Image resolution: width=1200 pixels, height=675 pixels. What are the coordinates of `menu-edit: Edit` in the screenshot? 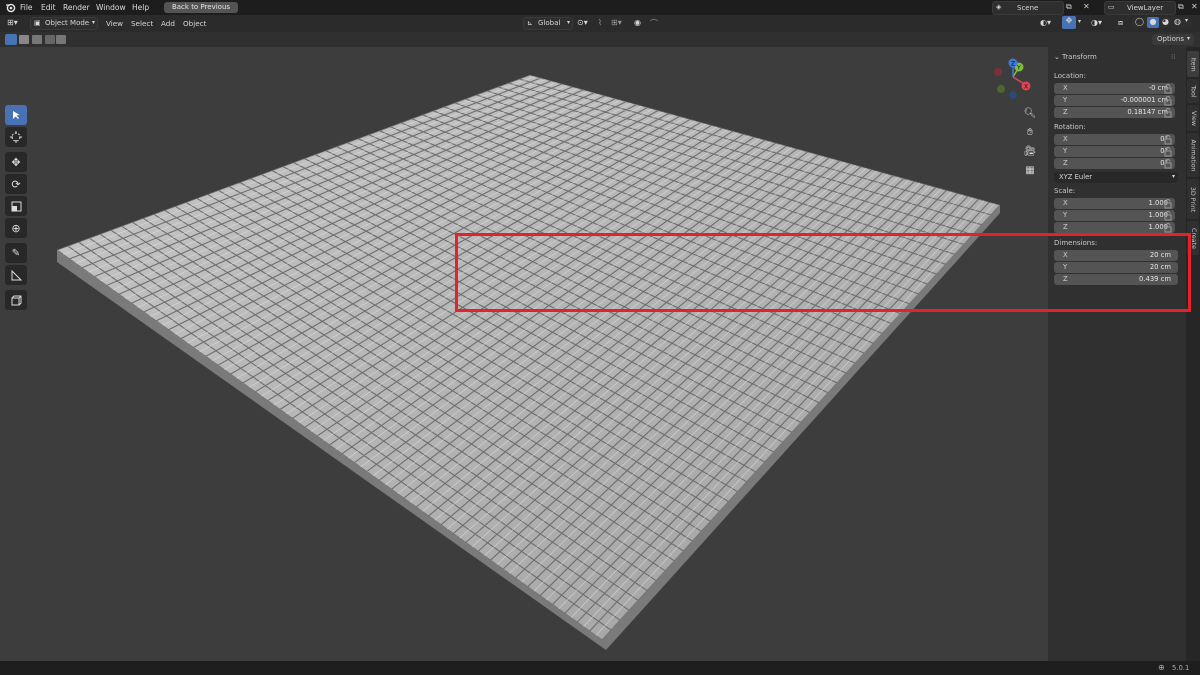 It's located at (48, 7).